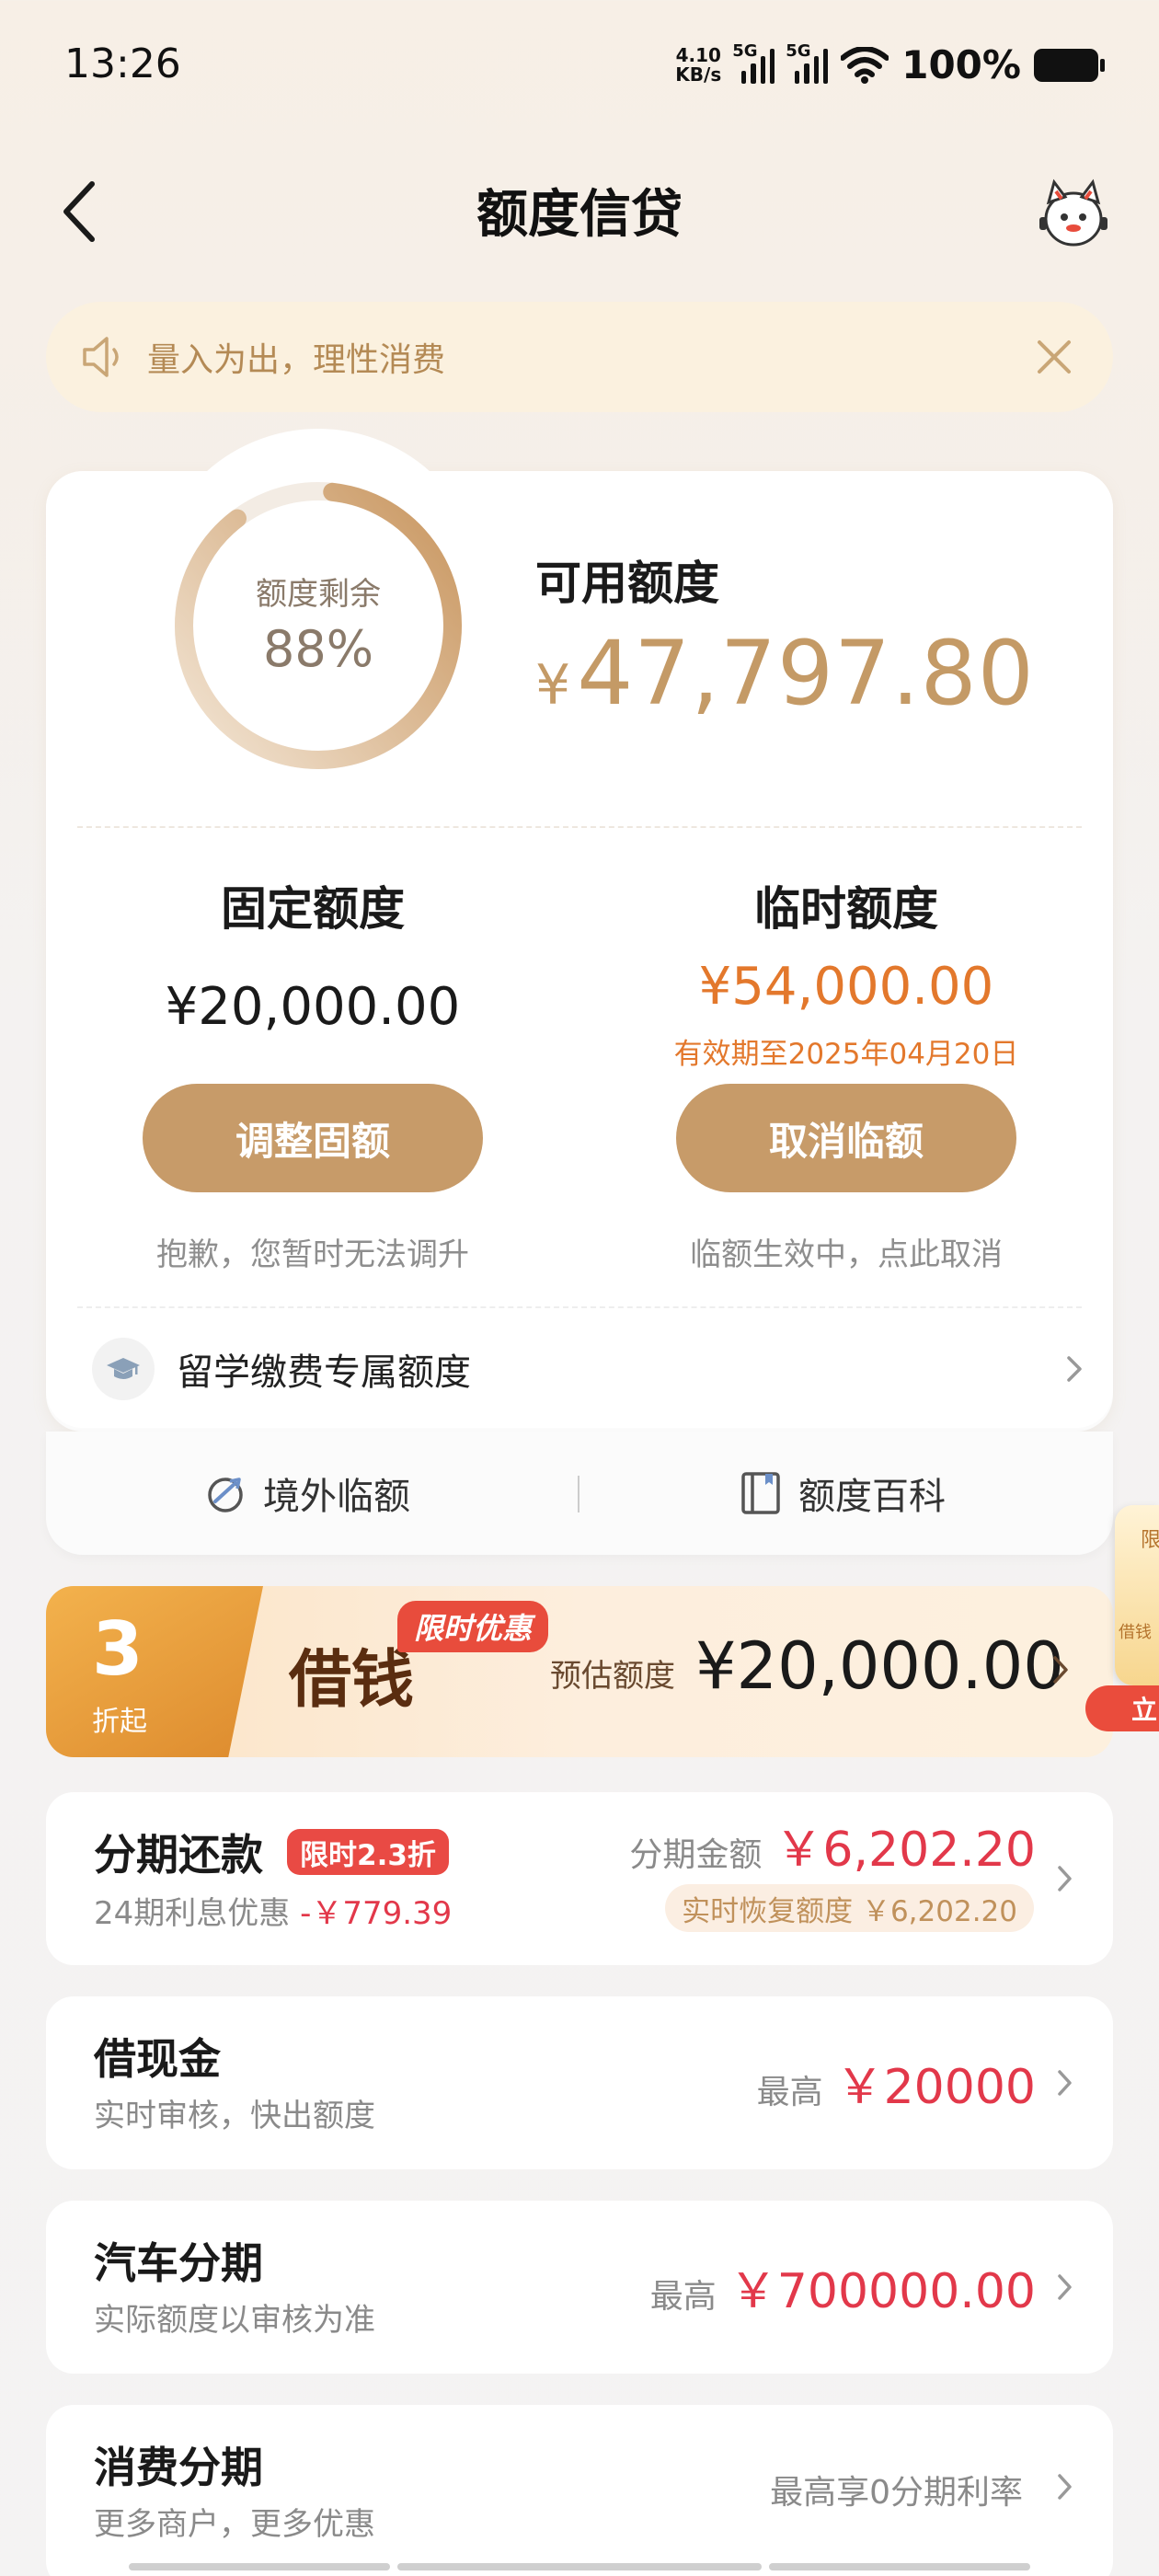 The height and width of the screenshot is (2576, 1159). Describe the element at coordinates (579, 1494) in the screenshot. I see `separator` at that location.